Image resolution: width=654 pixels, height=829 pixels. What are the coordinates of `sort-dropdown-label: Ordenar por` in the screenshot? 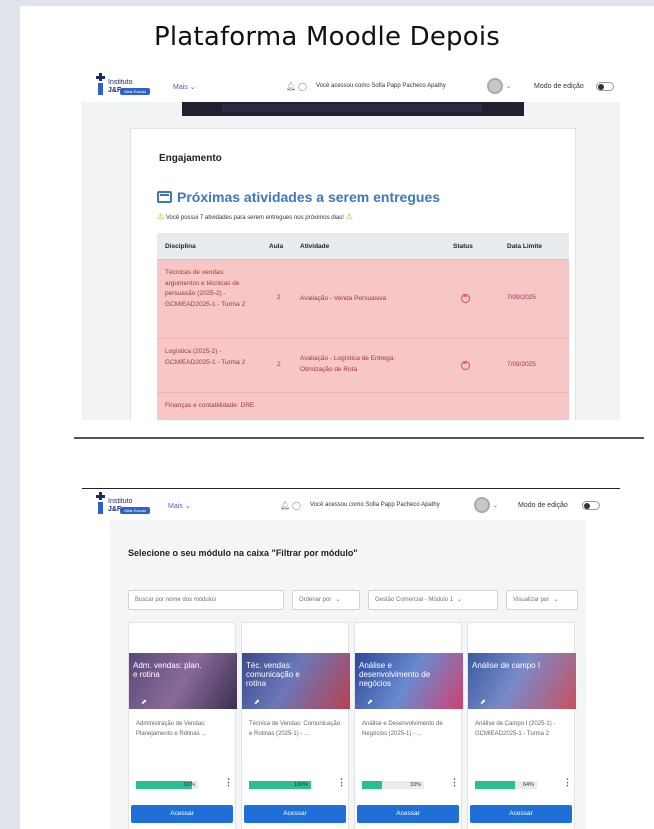 It's located at (315, 600).